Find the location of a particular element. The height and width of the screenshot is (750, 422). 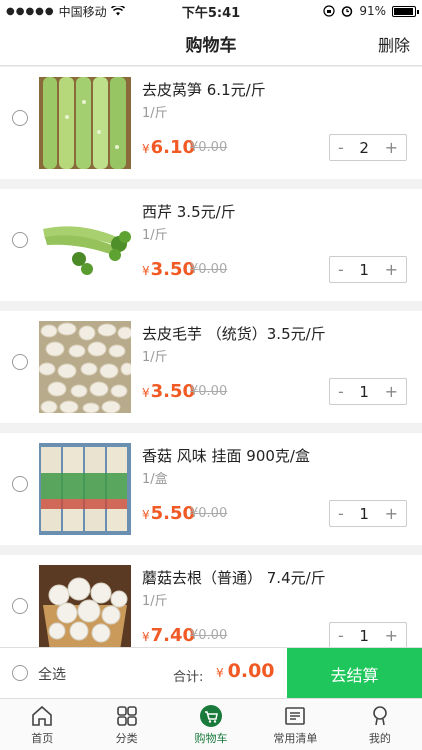

tab-label: 首页 is located at coordinates (42, 738).